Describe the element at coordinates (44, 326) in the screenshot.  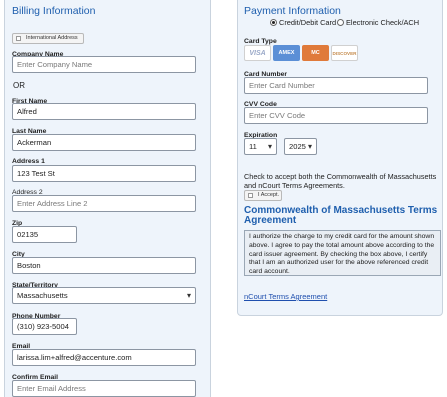
I see `phone-input: (310) 923-5004` at that location.